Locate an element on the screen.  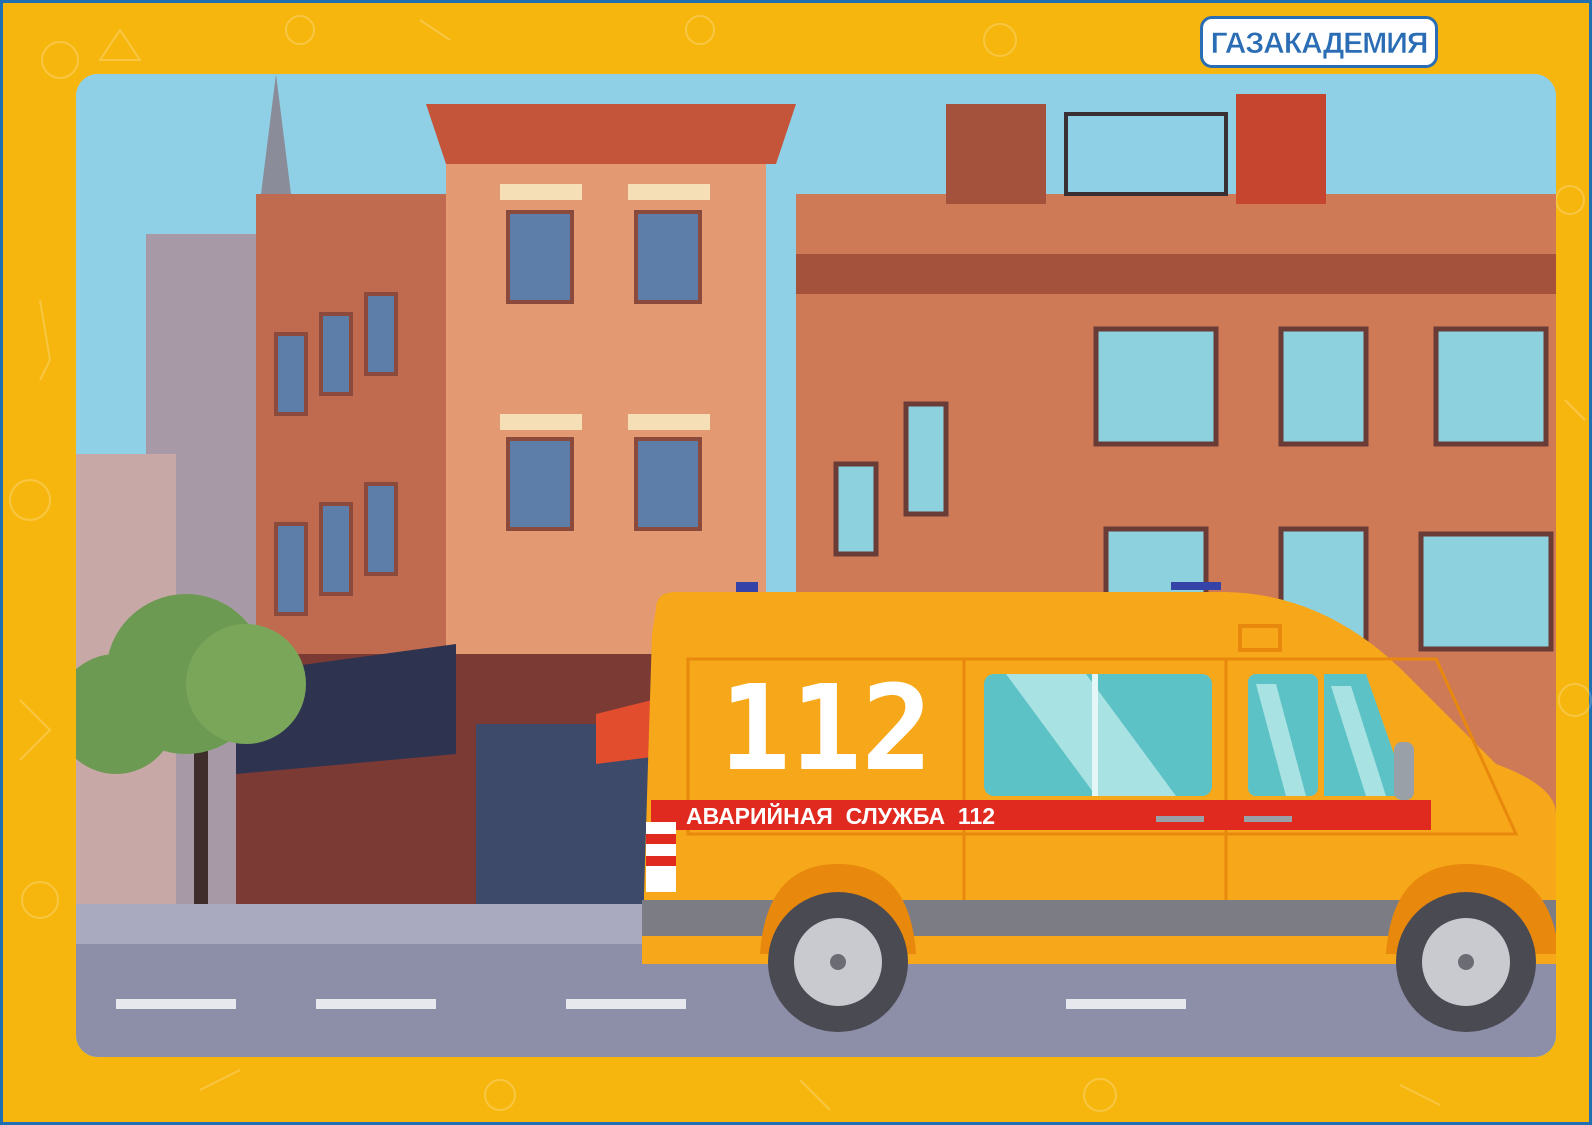
front-wheel is located at coordinates (1466, 962).